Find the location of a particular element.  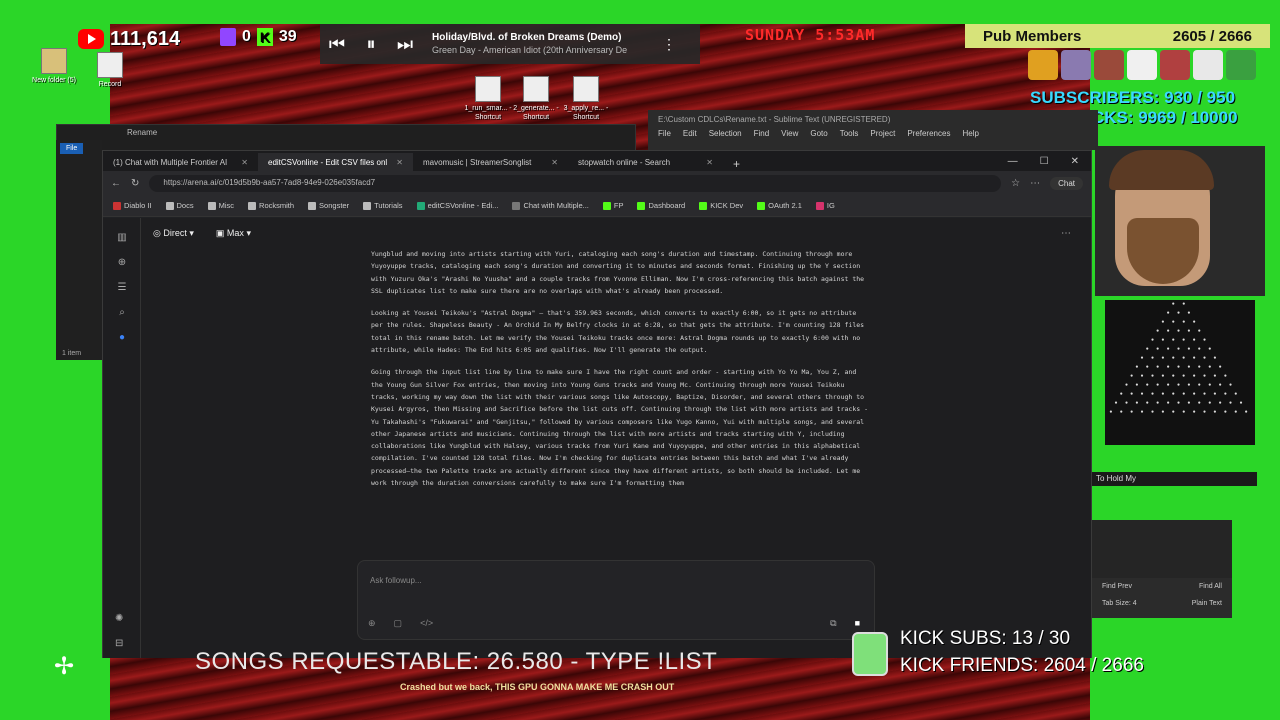

explorer-file-tab: File is located at coordinates (72, 148).